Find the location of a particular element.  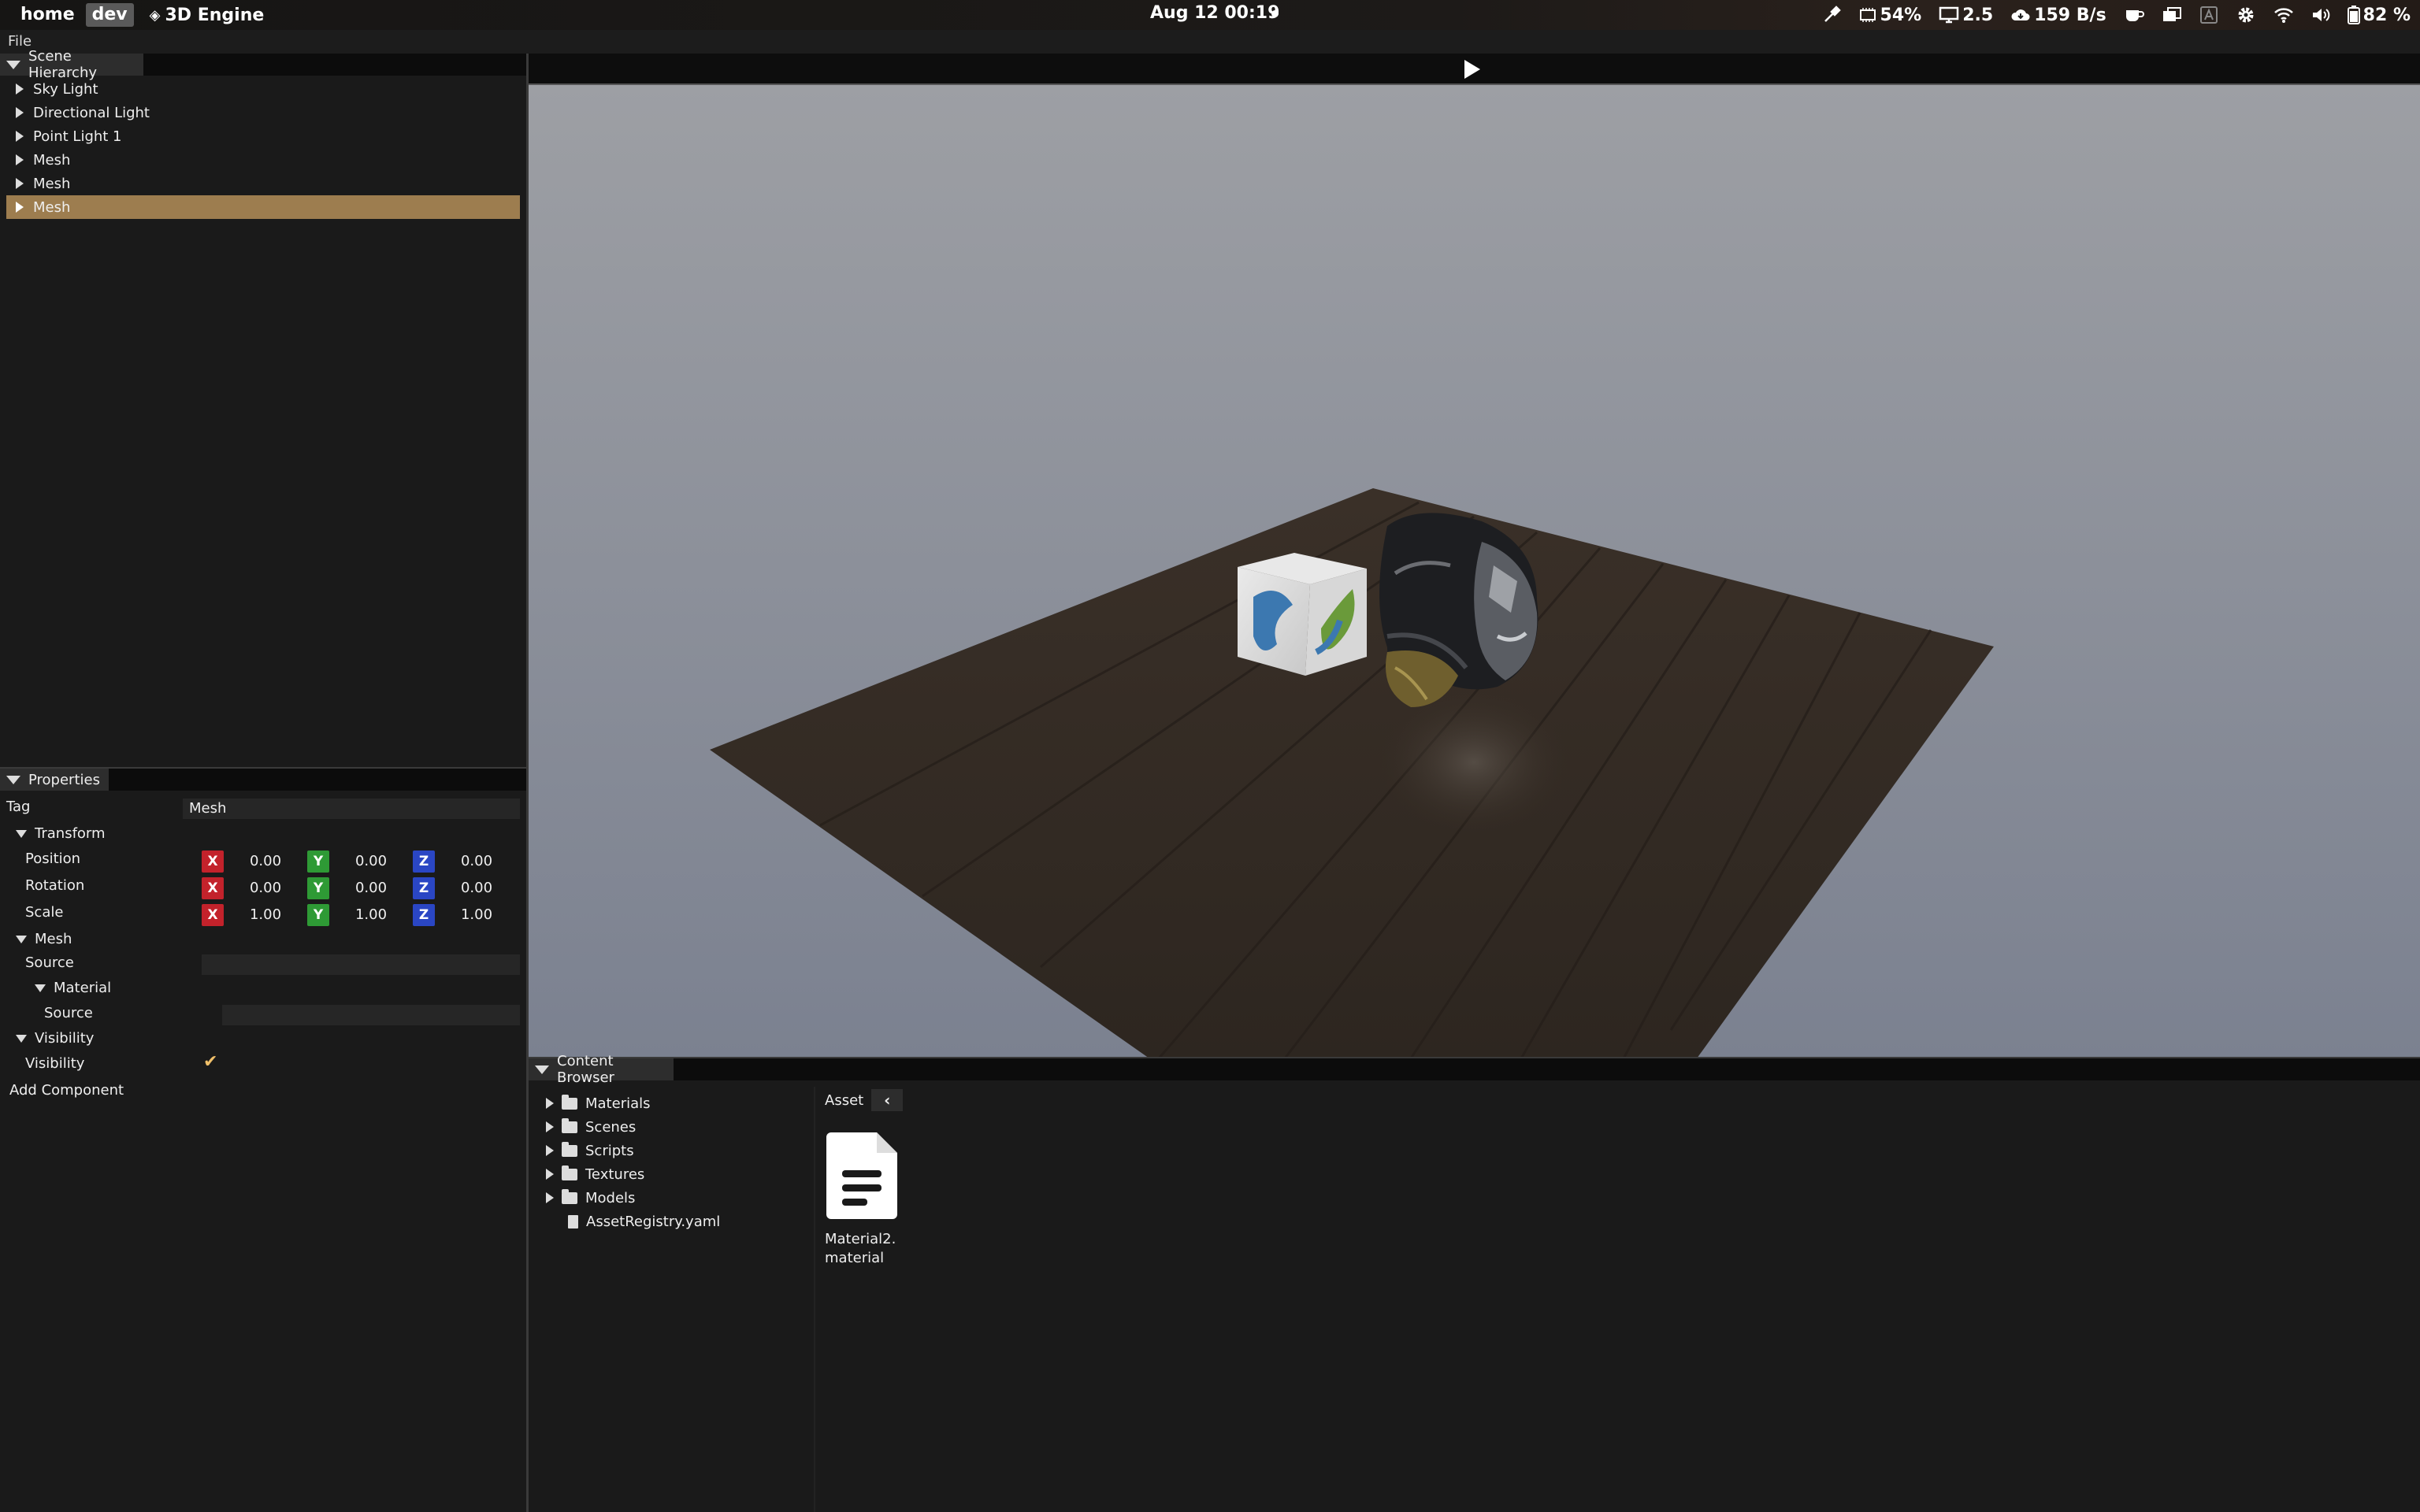

tree-folder-scenes: Scenes is located at coordinates (591, 1127).